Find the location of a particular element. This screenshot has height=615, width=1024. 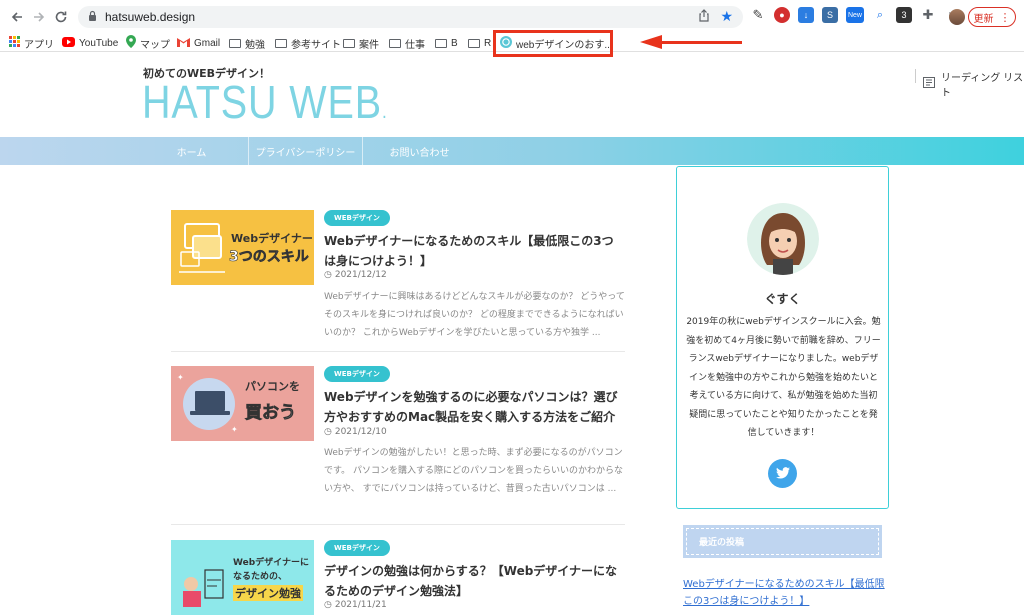

twitter-bird-icon is located at coordinates (782, 473).